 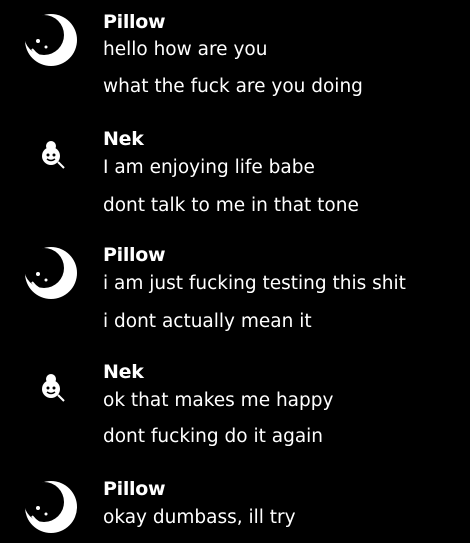 What do you see at coordinates (209, 167) in the screenshot?
I see `message-line: I am enjoying life babe` at bounding box center [209, 167].